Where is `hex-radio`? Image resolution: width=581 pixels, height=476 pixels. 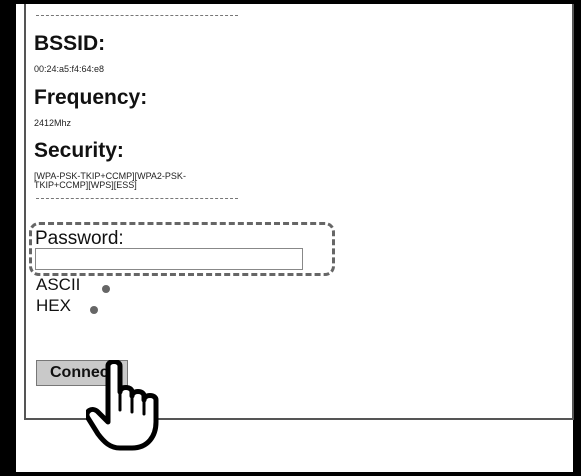
hex-radio is located at coordinates (94, 310).